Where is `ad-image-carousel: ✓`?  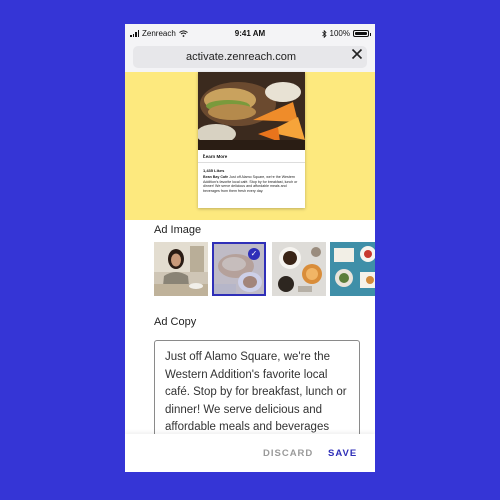
ad-image-carousel: ✓ is located at coordinates (264, 269).